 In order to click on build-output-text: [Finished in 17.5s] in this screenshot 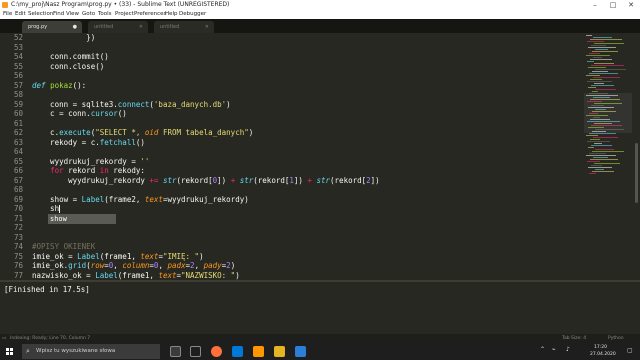, I will do `click(47, 289)`.